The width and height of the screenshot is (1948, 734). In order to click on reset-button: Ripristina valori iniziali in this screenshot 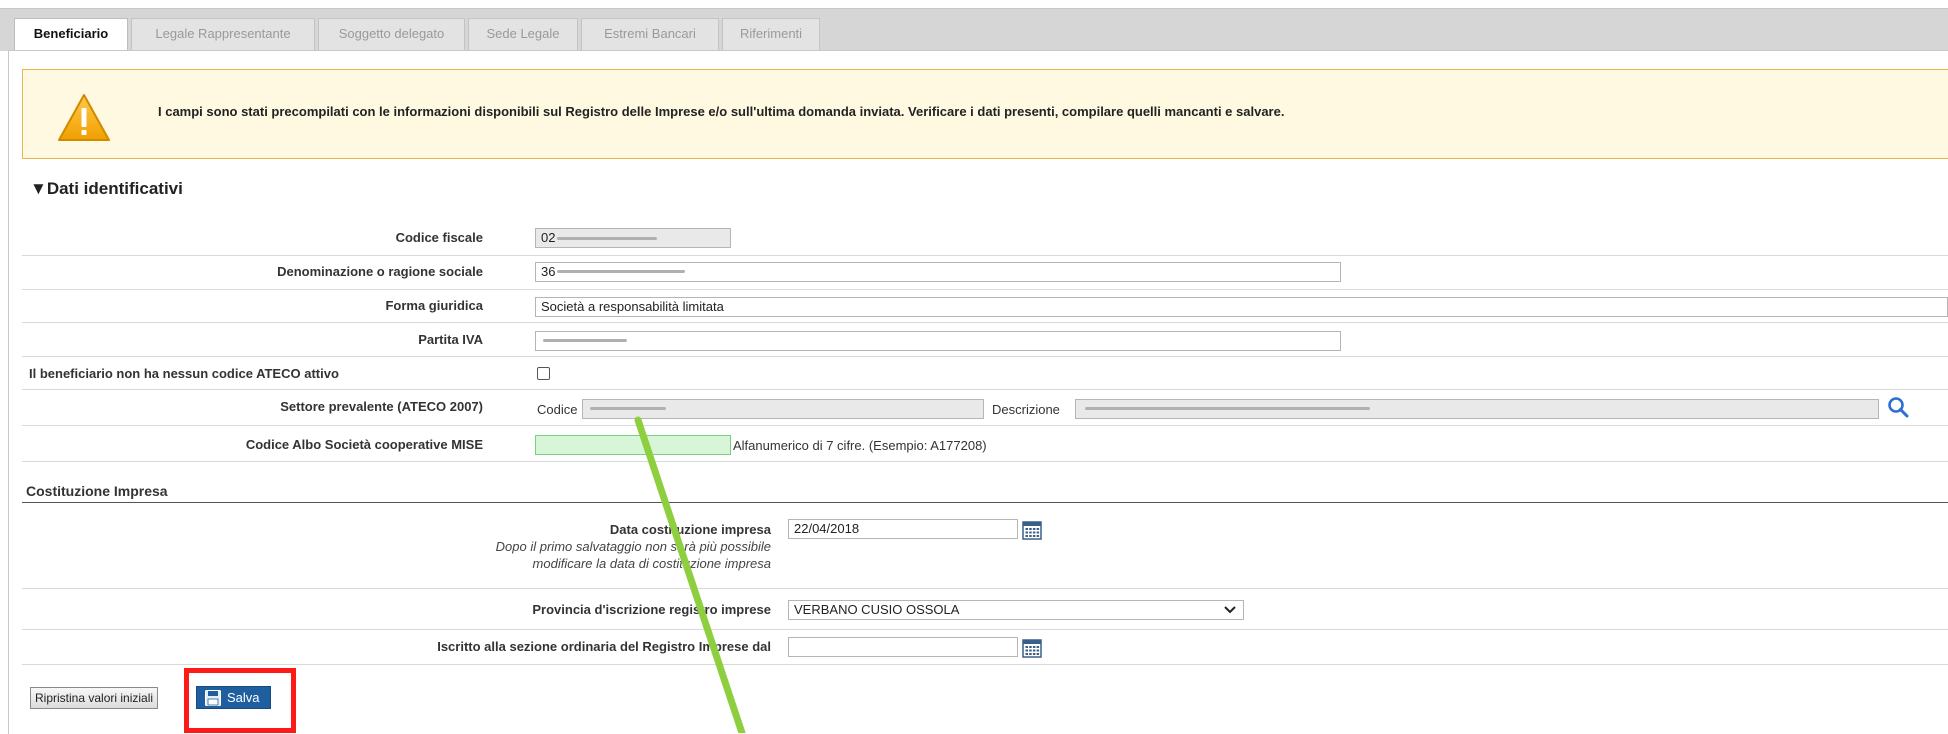, I will do `click(94, 698)`.